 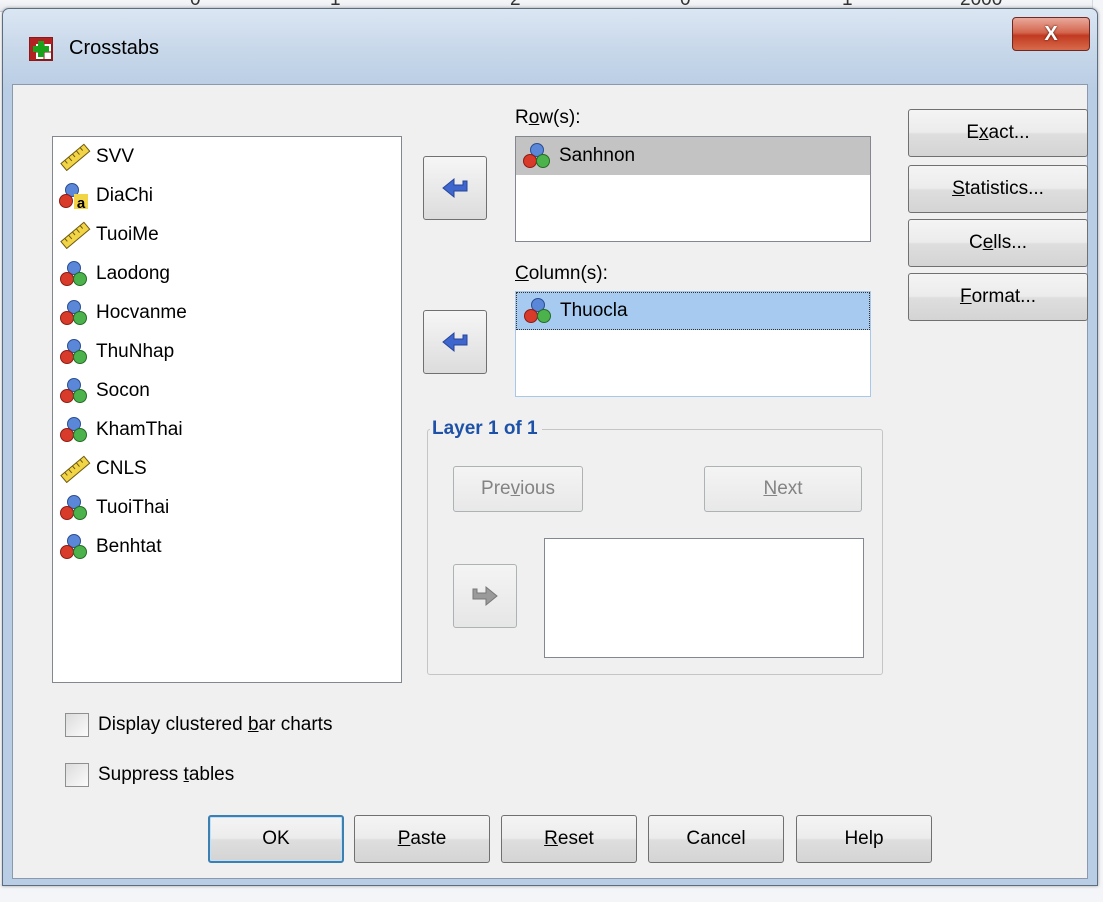 What do you see at coordinates (73, 196) in the screenshot?
I see `string-nominal-icon: a` at bounding box center [73, 196].